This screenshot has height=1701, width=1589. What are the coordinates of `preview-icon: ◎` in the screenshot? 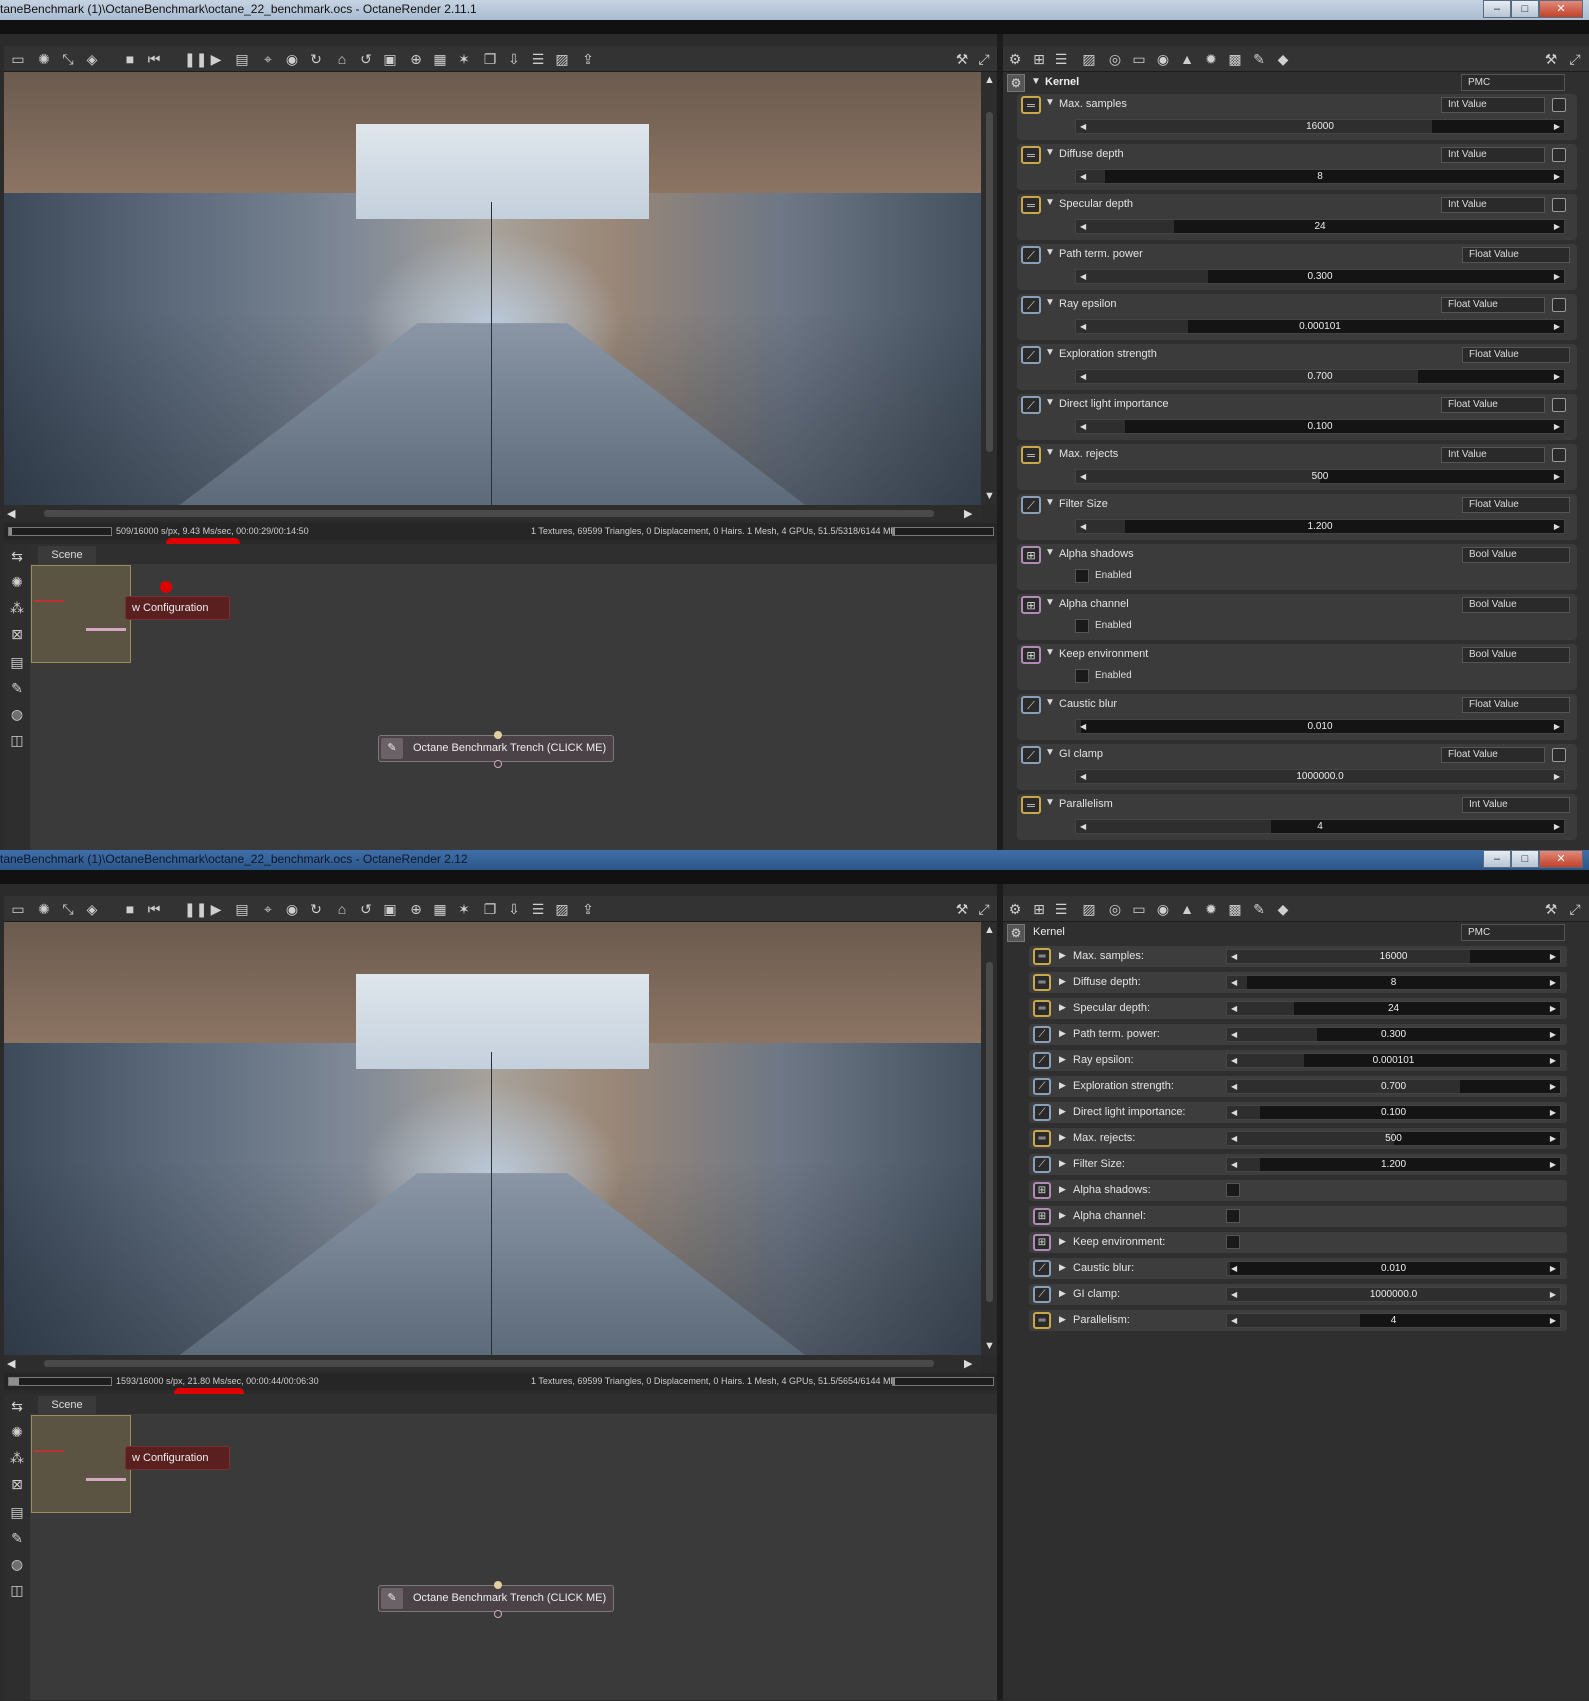 It's located at (1115, 59).